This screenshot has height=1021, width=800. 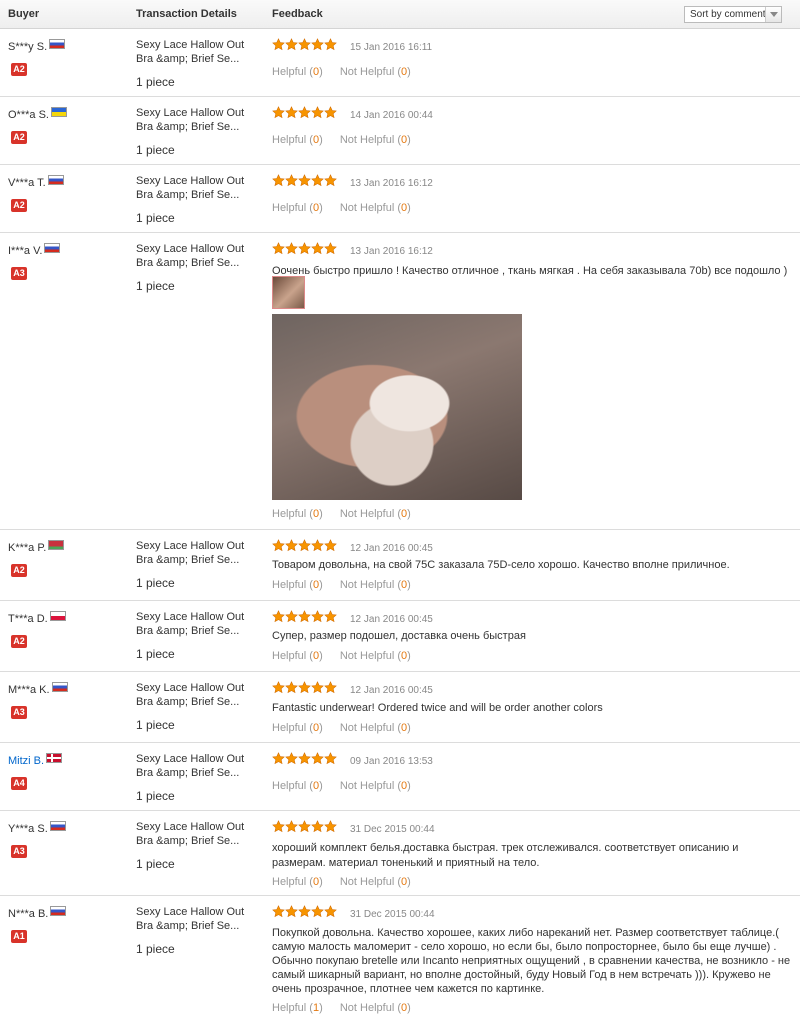 I want to click on review-photo-thumbnail, so click(x=288, y=292).